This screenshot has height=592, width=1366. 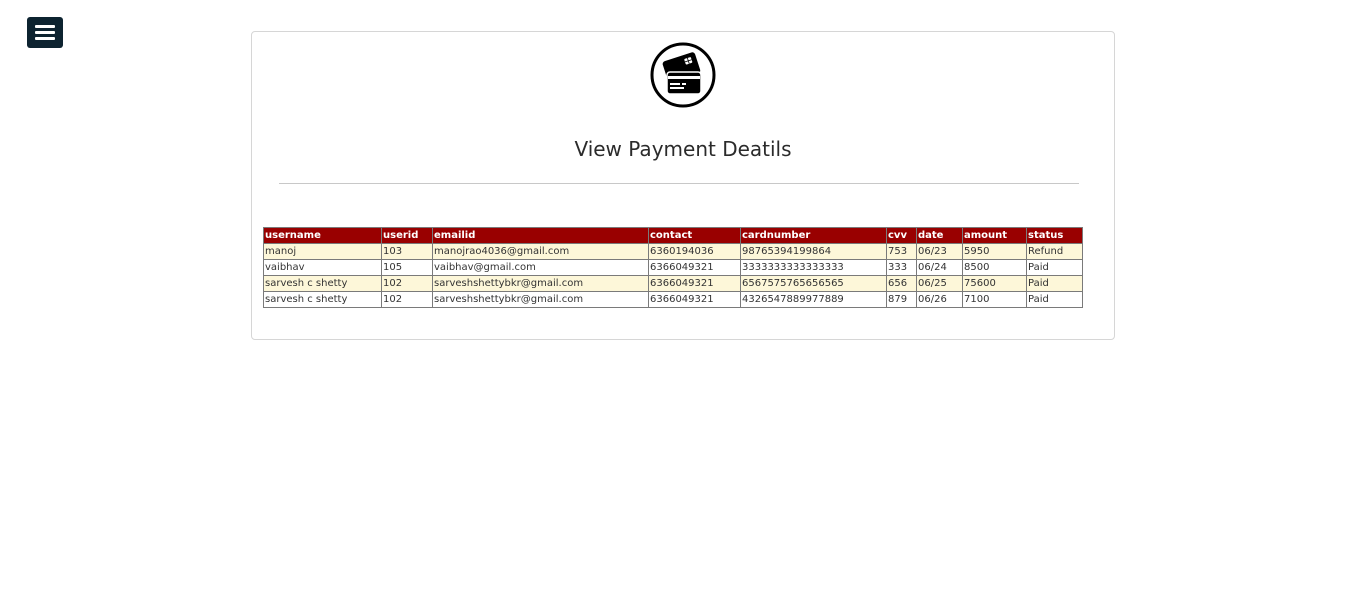 What do you see at coordinates (901, 283) in the screenshot?
I see `table-cell-cvv: 656` at bounding box center [901, 283].